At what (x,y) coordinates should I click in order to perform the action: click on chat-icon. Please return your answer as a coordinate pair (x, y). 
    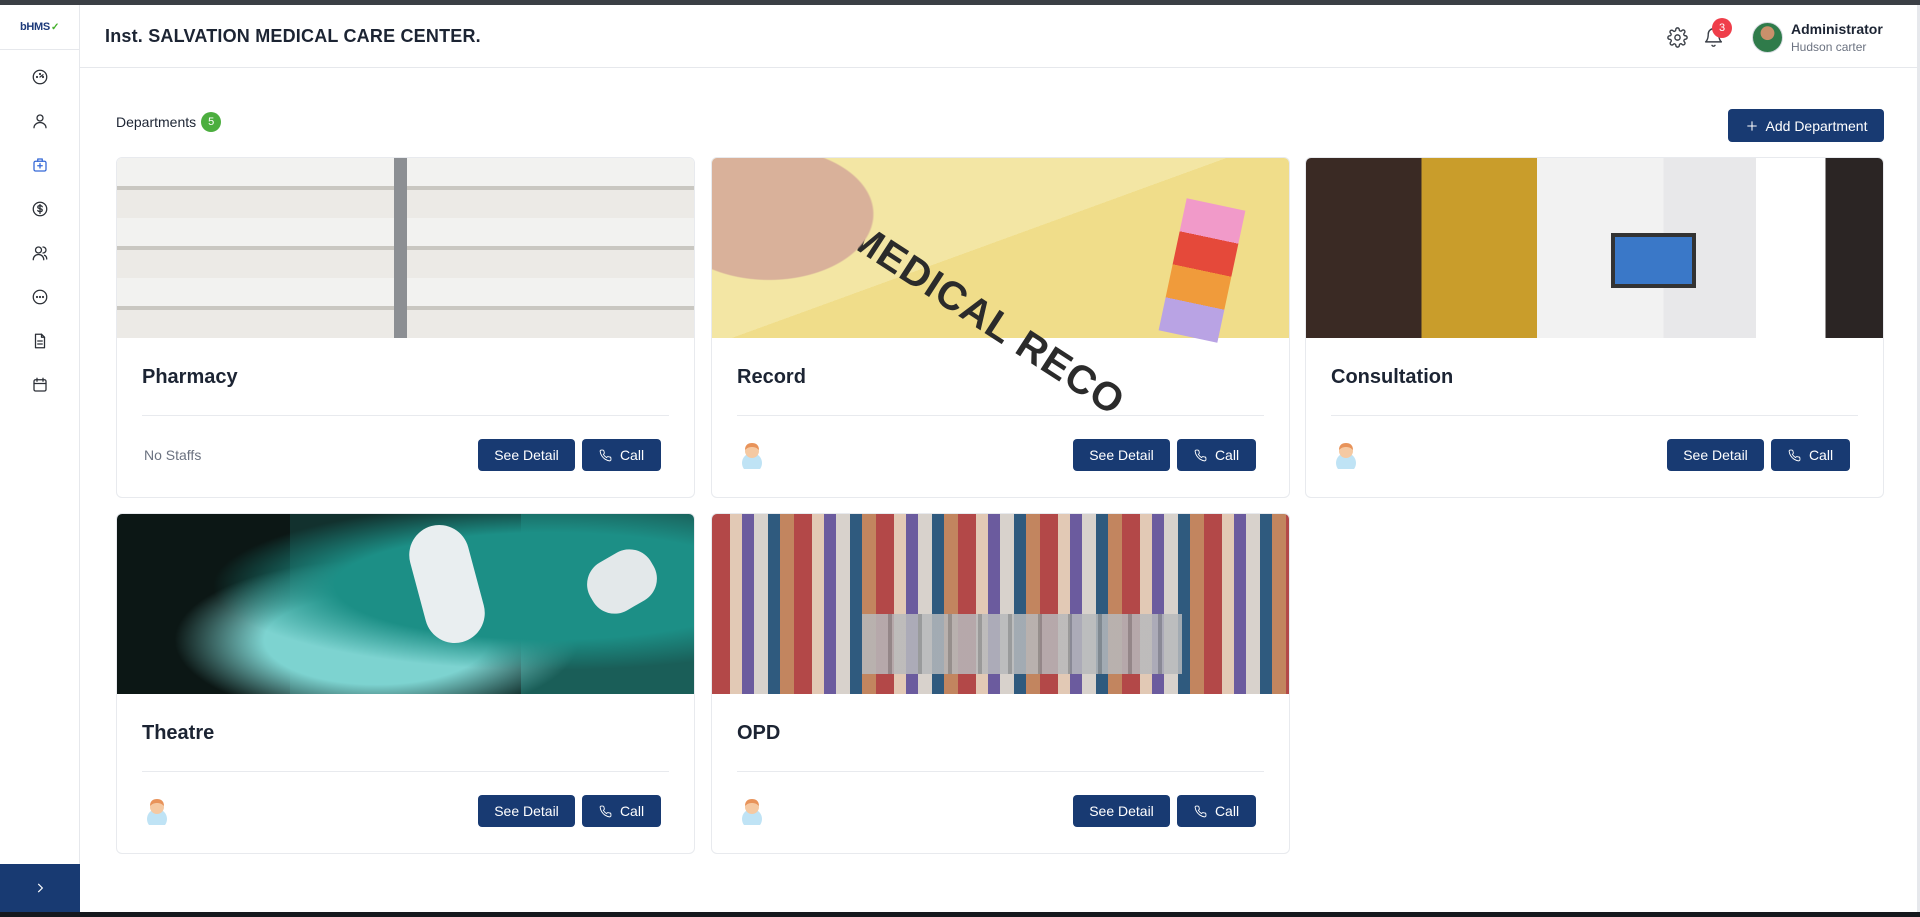
    Looking at the image, I should click on (39, 297).